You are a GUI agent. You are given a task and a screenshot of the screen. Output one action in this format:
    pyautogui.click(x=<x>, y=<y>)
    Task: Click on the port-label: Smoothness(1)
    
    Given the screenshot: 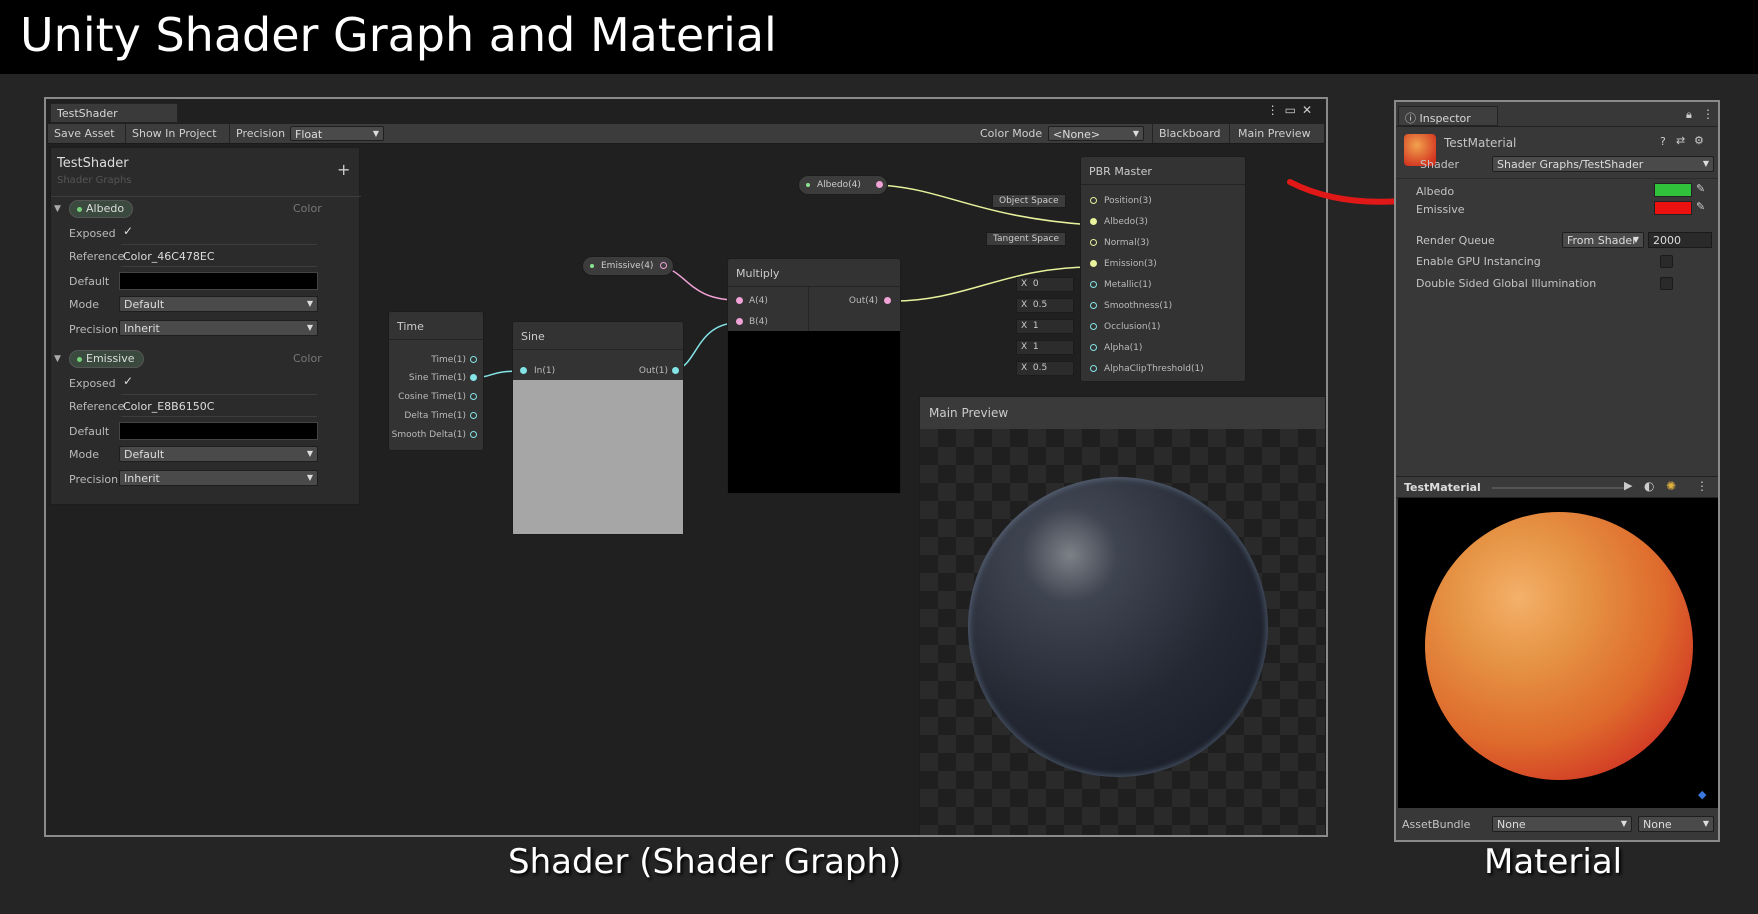 What is the action you would take?
    pyautogui.click(x=1138, y=306)
    